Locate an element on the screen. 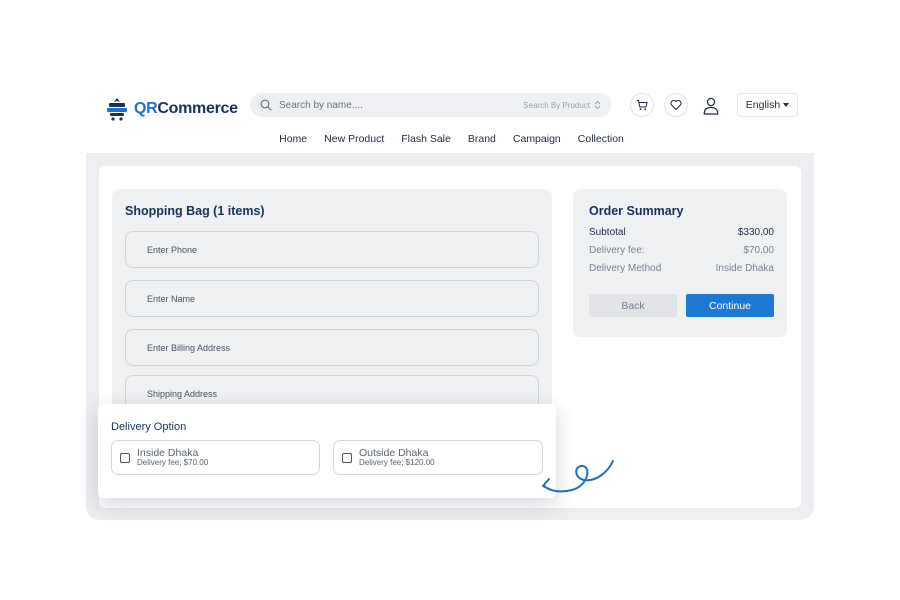  chevron-updown-icon is located at coordinates (597, 105).